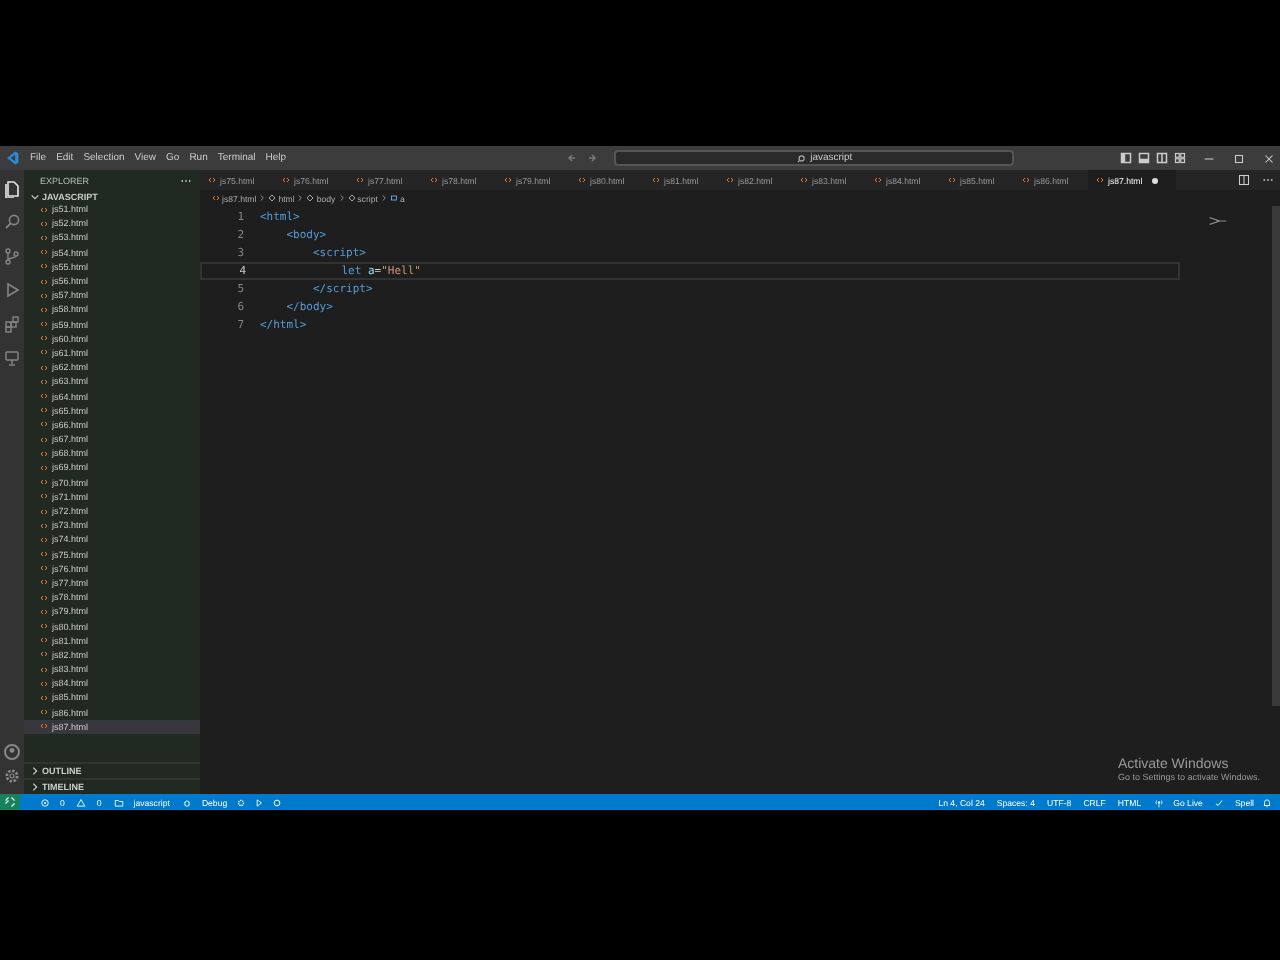  I want to click on app-logo-icon, so click(12, 158).